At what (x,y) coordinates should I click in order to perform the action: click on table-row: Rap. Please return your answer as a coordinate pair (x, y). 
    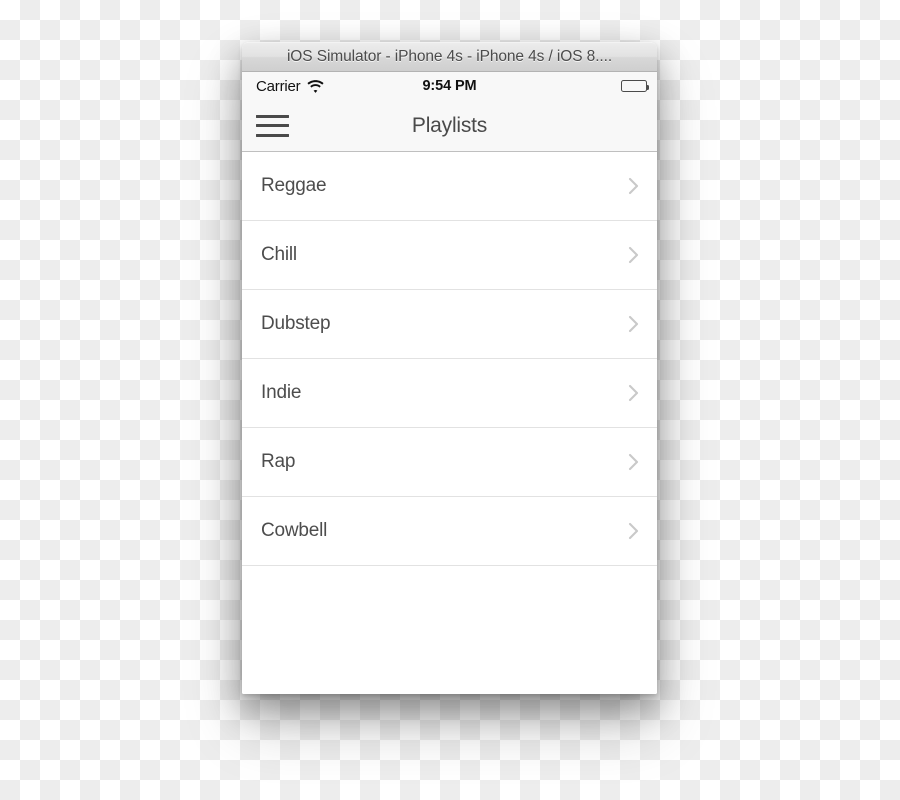
    Looking at the image, I should click on (449, 462).